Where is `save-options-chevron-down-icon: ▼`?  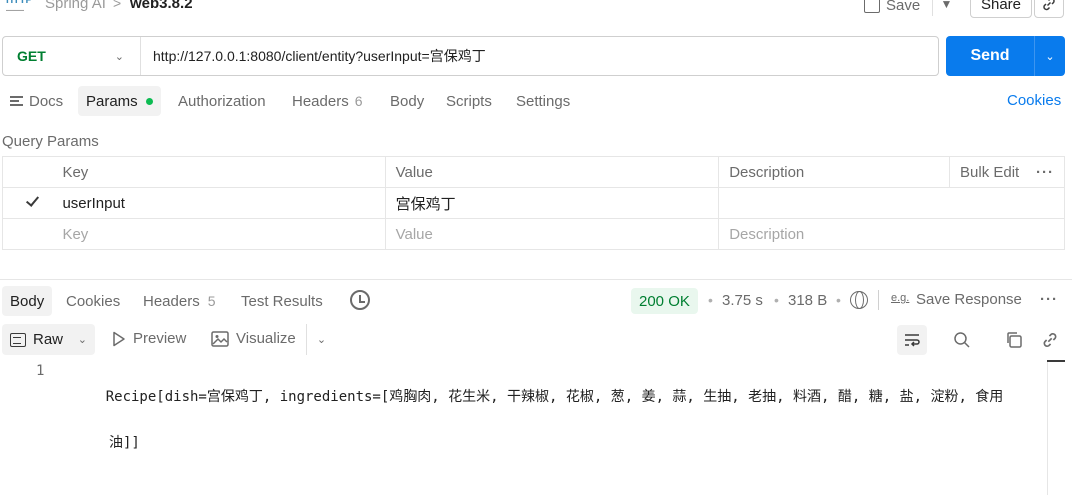
save-options-chevron-down-icon: ▼ is located at coordinates (946, 8).